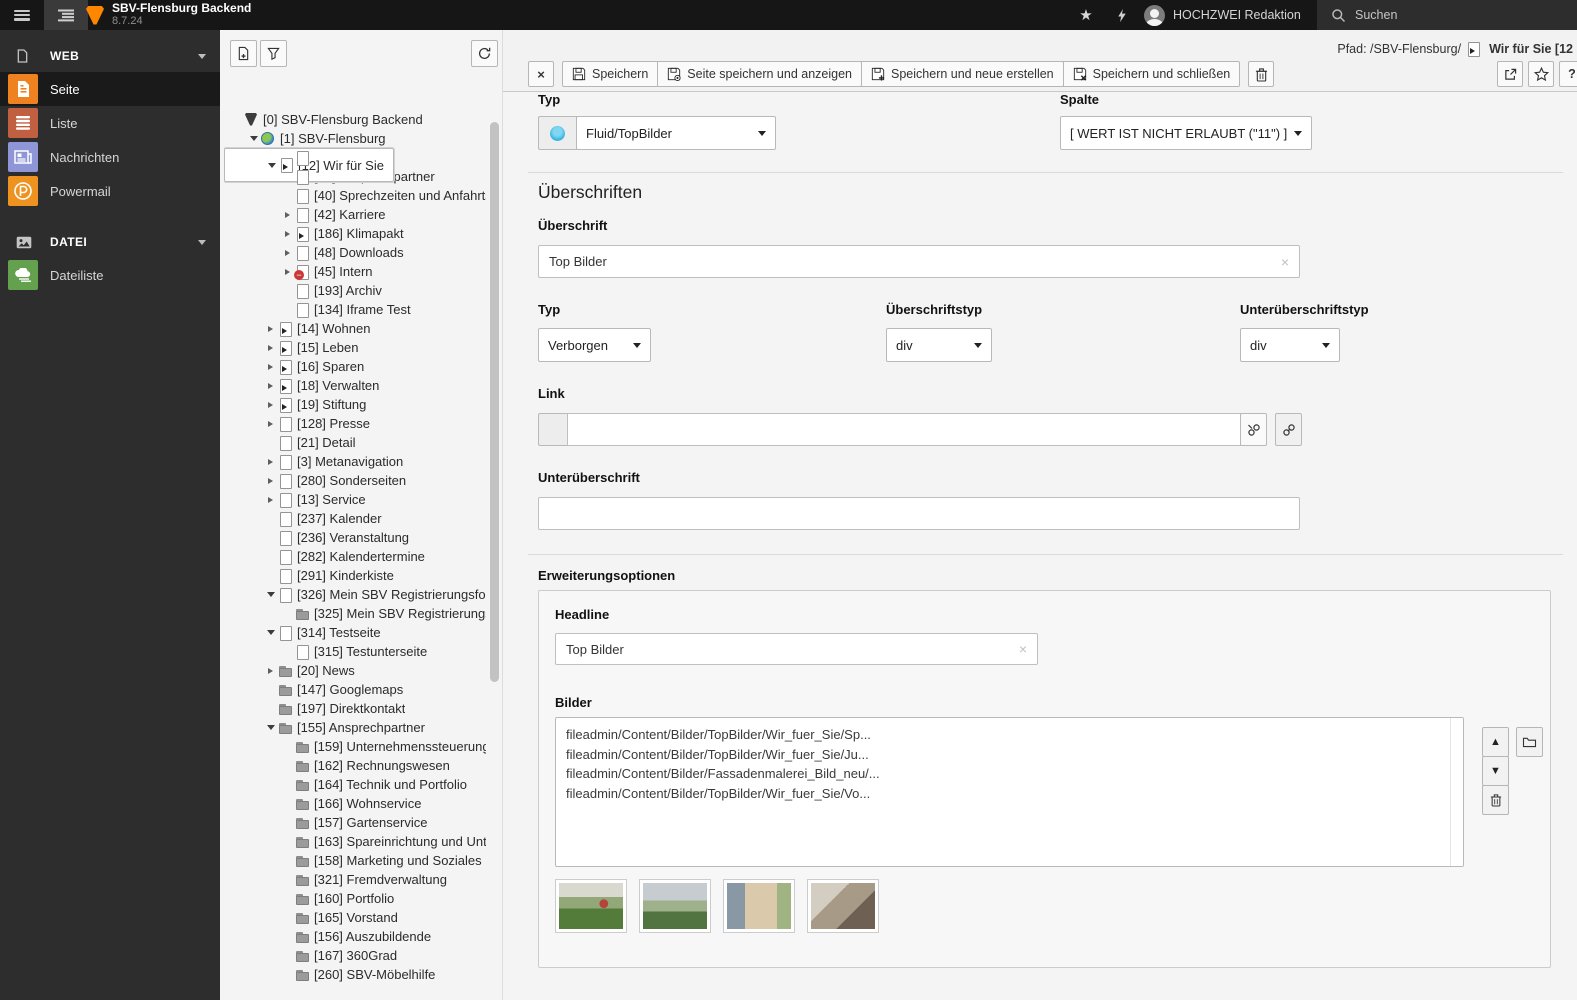  What do you see at coordinates (939, 345) in the screenshot?
I see `ueberschriftstyp-select: div` at bounding box center [939, 345].